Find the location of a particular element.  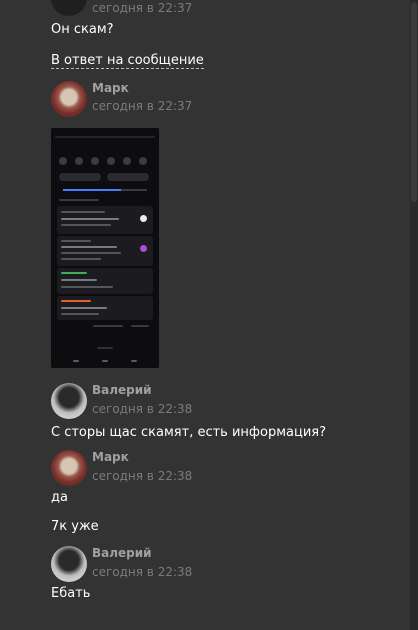

message-text: Ебать is located at coordinates (71, 593).